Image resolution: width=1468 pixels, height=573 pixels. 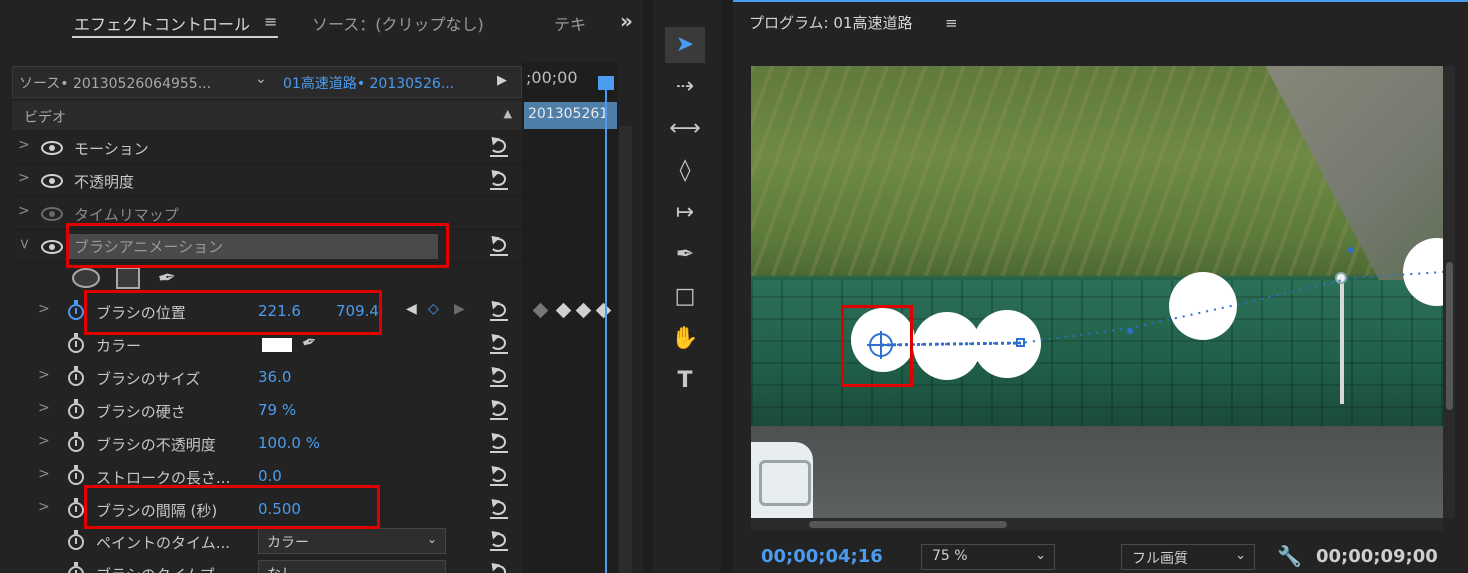 I want to click on rectangle-tool-icon: □, so click(x=685, y=297).